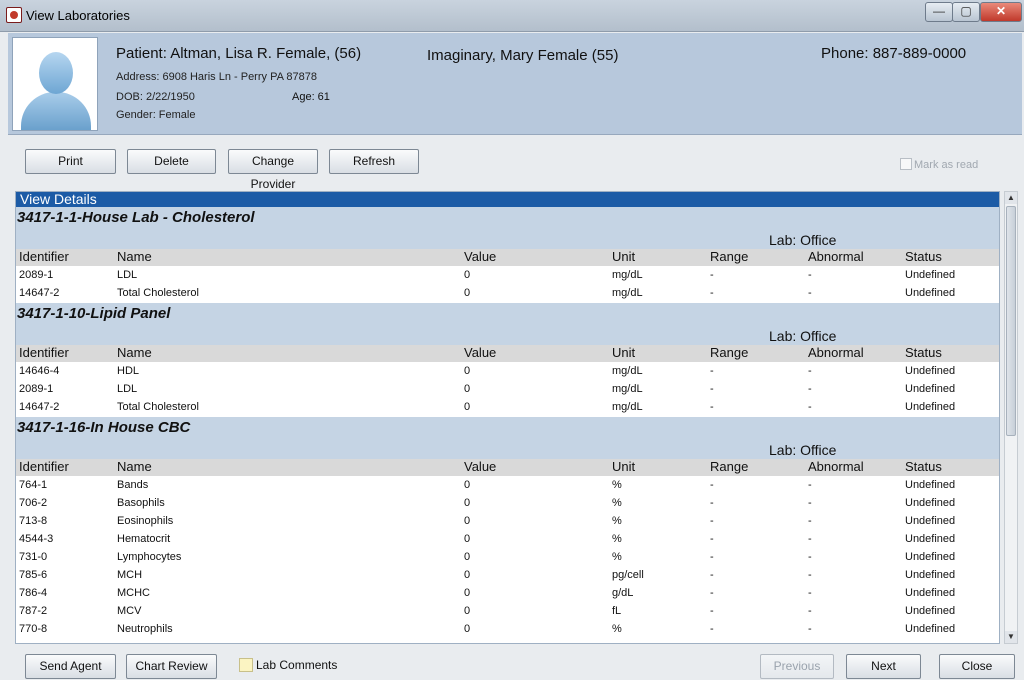 This screenshot has height=680, width=1024. I want to click on vertical-scrollbar: ▲ ▼, so click(1011, 417).